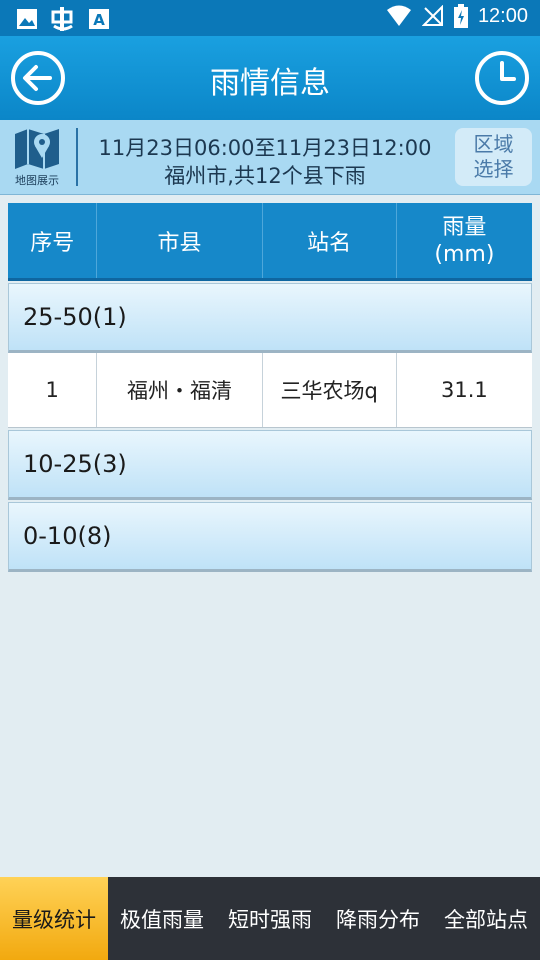 The image size is (540, 960). What do you see at coordinates (460, 16) in the screenshot?
I see `battery-icon` at bounding box center [460, 16].